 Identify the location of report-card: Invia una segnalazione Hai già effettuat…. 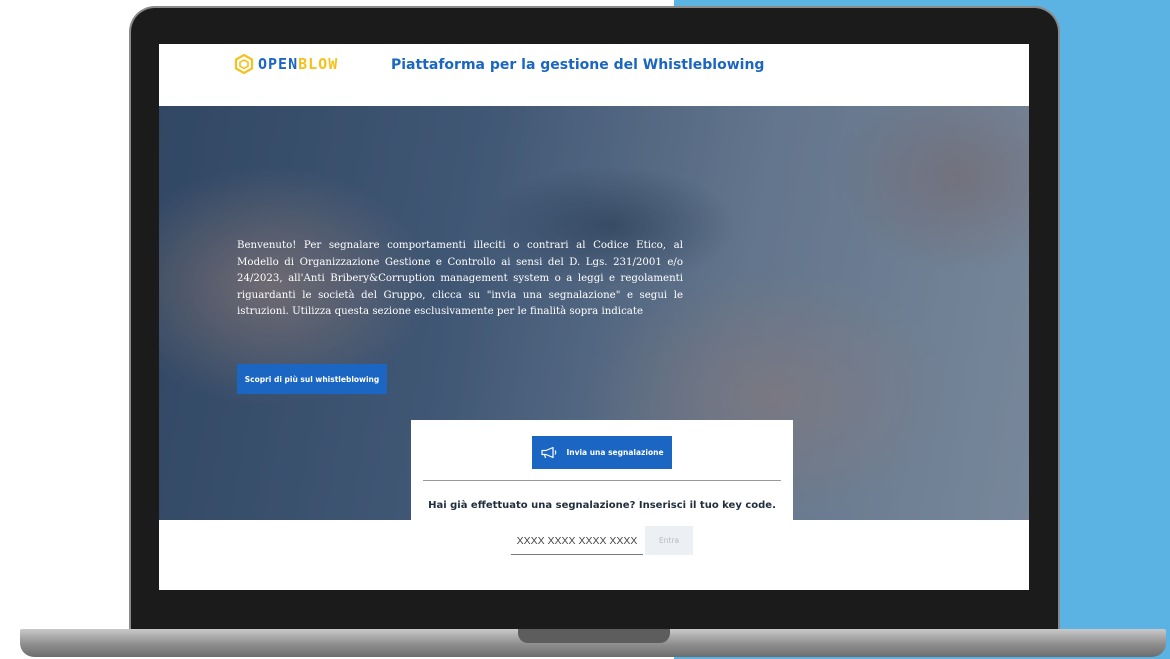
(602, 505).